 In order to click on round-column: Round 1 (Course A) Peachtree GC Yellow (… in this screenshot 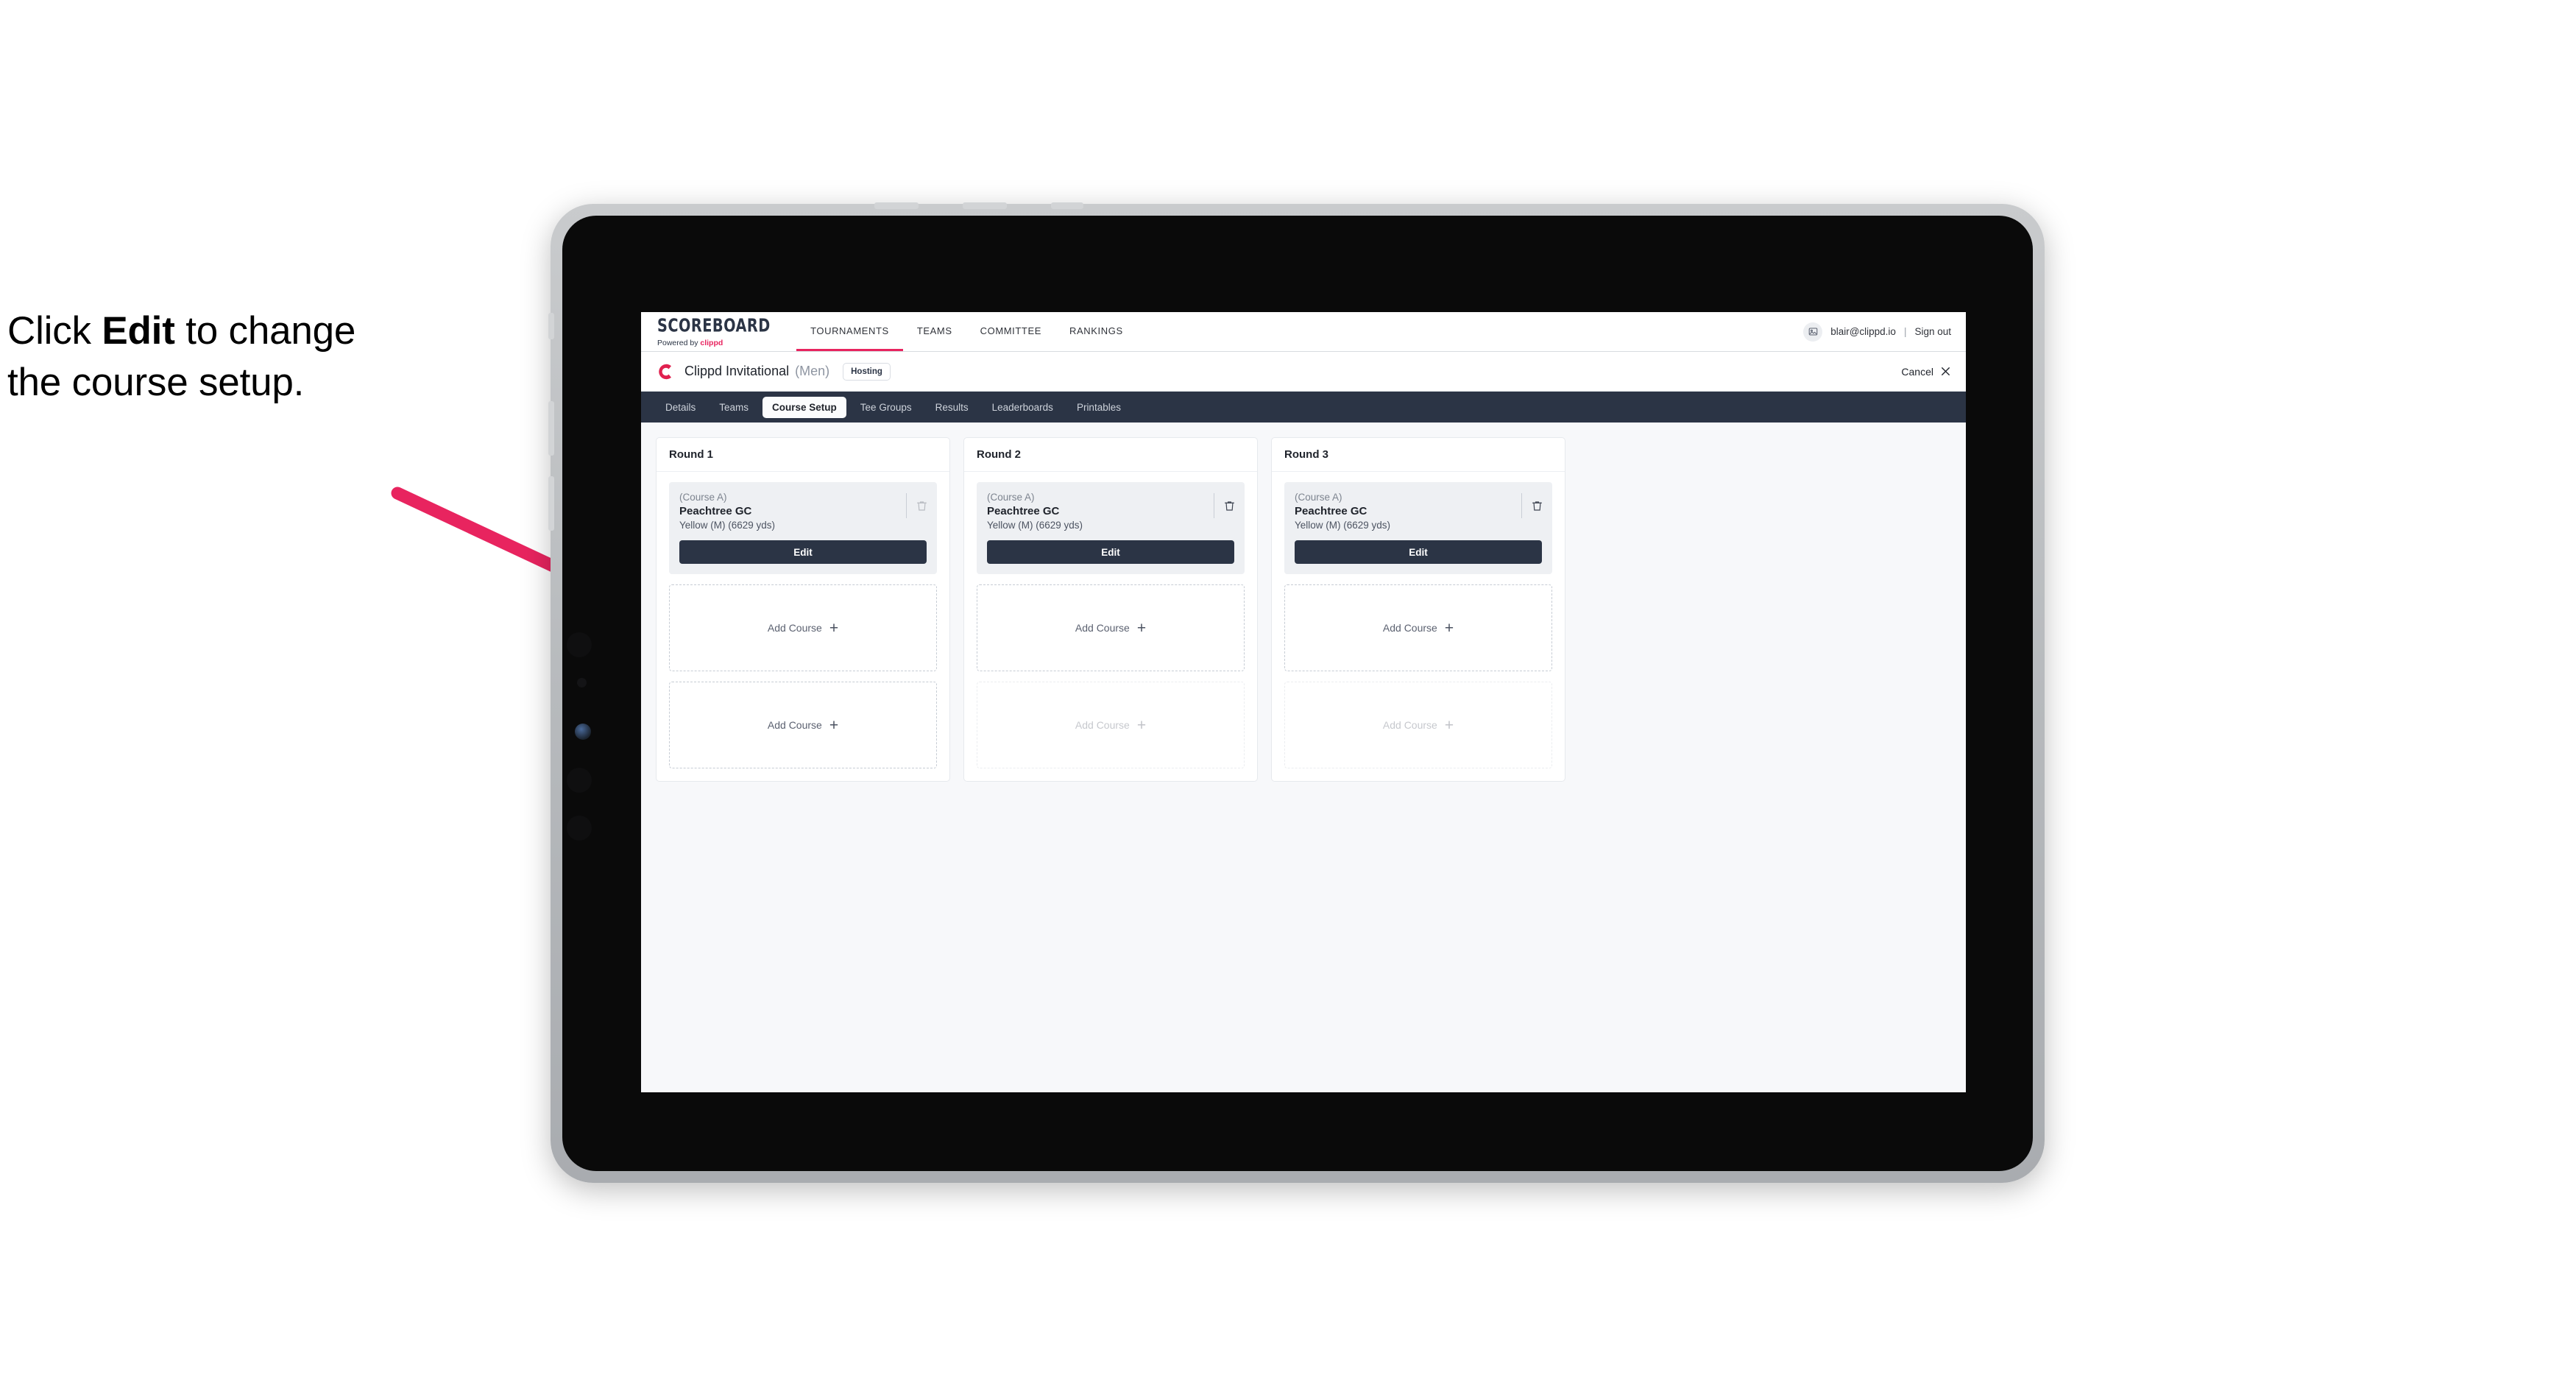, I will do `click(803, 609)`.